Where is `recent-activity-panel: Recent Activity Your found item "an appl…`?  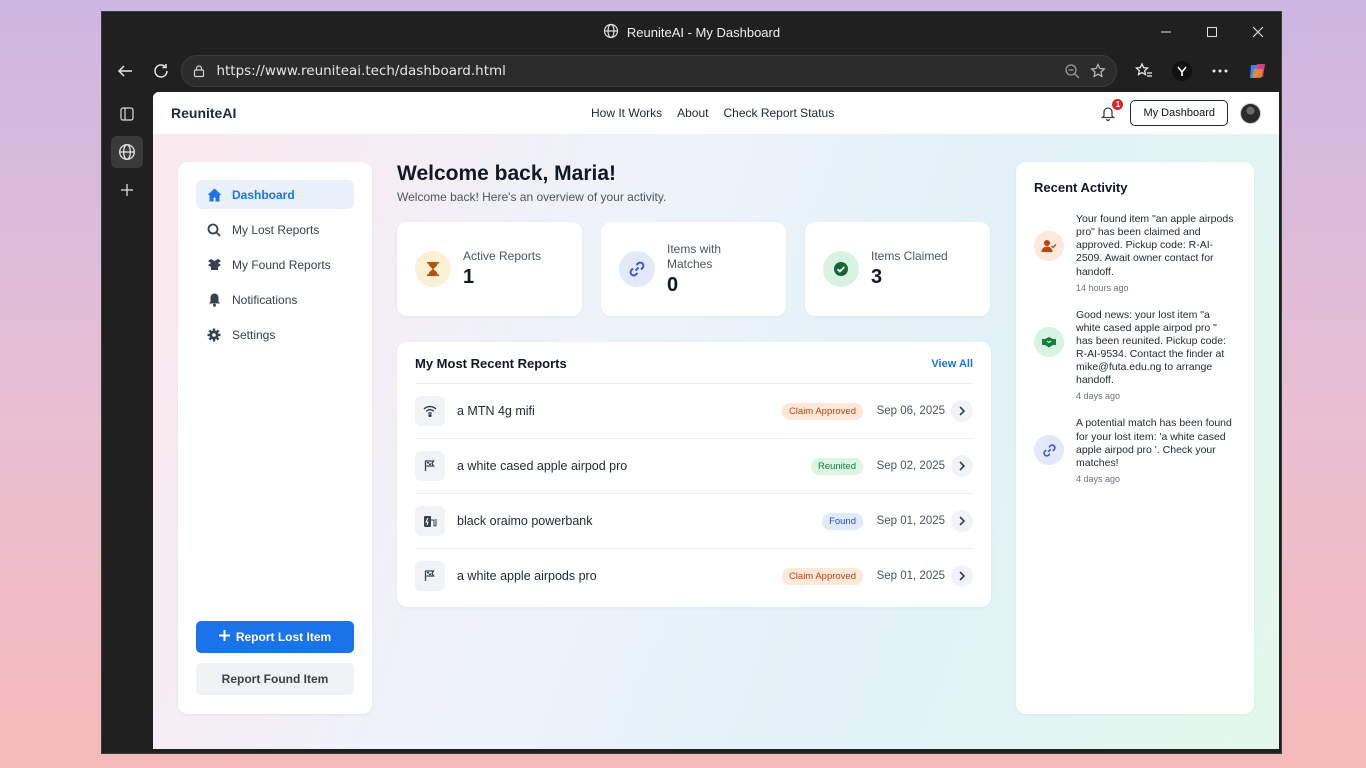
recent-activity-panel: Recent Activity Your found item "an appl… is located at coordinates (1135, 438).